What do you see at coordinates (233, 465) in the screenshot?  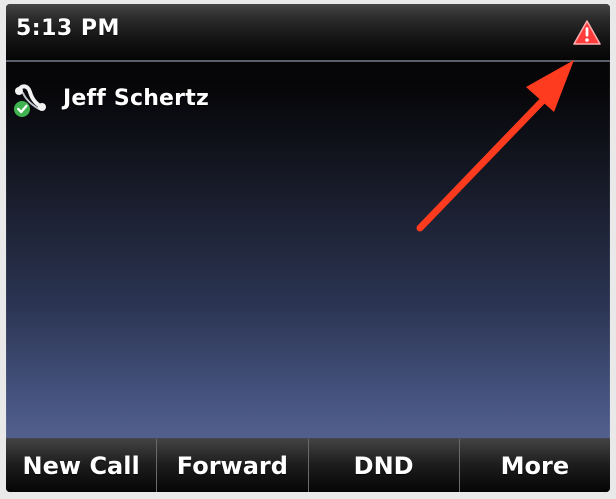 I see `forward-button: Forward` at bounding box center [233, 465].